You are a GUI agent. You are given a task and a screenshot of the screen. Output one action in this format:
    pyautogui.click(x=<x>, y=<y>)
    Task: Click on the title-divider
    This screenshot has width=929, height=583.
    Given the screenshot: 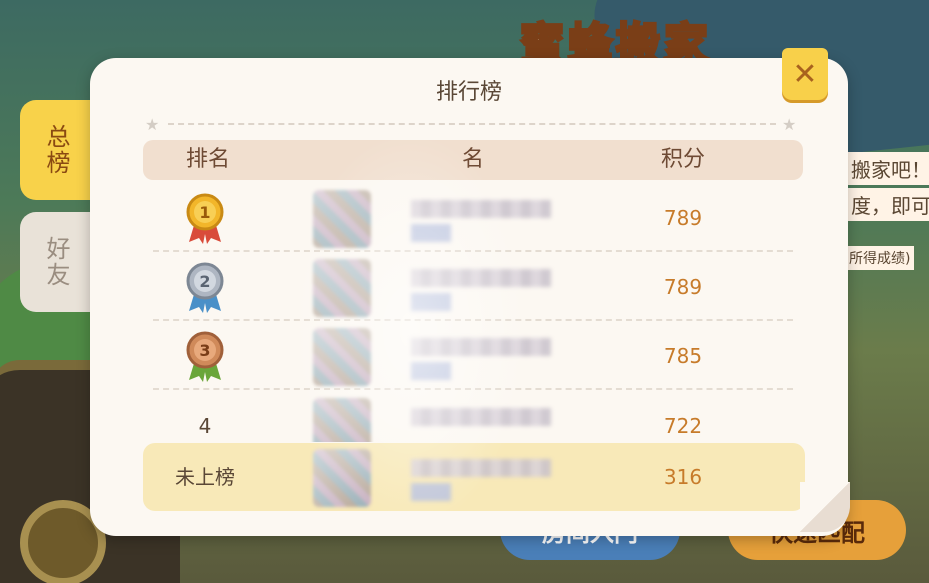 What is the action you would take?
    pyautogui.click(x=472, y=124)
    